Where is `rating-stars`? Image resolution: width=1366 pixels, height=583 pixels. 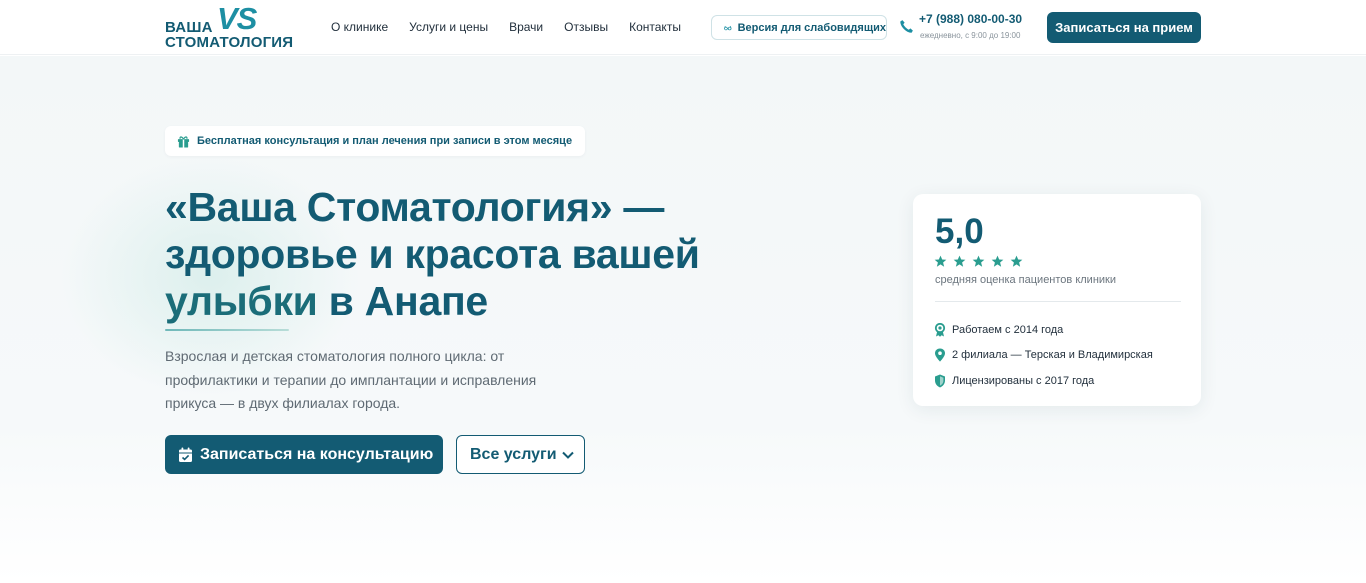
rating-stars is located at coordinates (978, 261).